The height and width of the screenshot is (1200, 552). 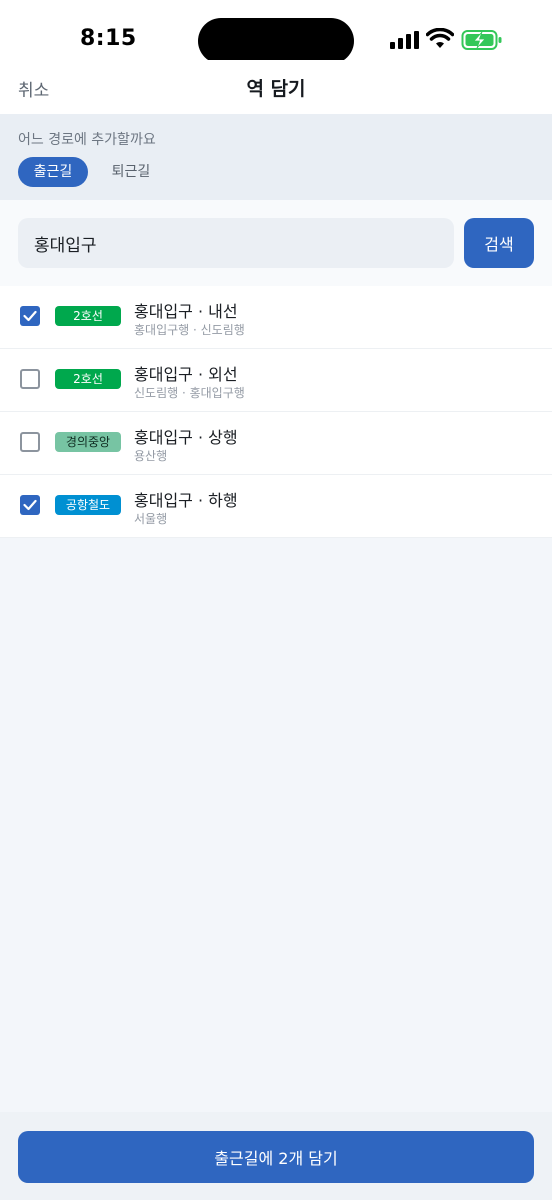 I want to click on station-name: 홍대입구 · 하행, so click(x=186, y=500).